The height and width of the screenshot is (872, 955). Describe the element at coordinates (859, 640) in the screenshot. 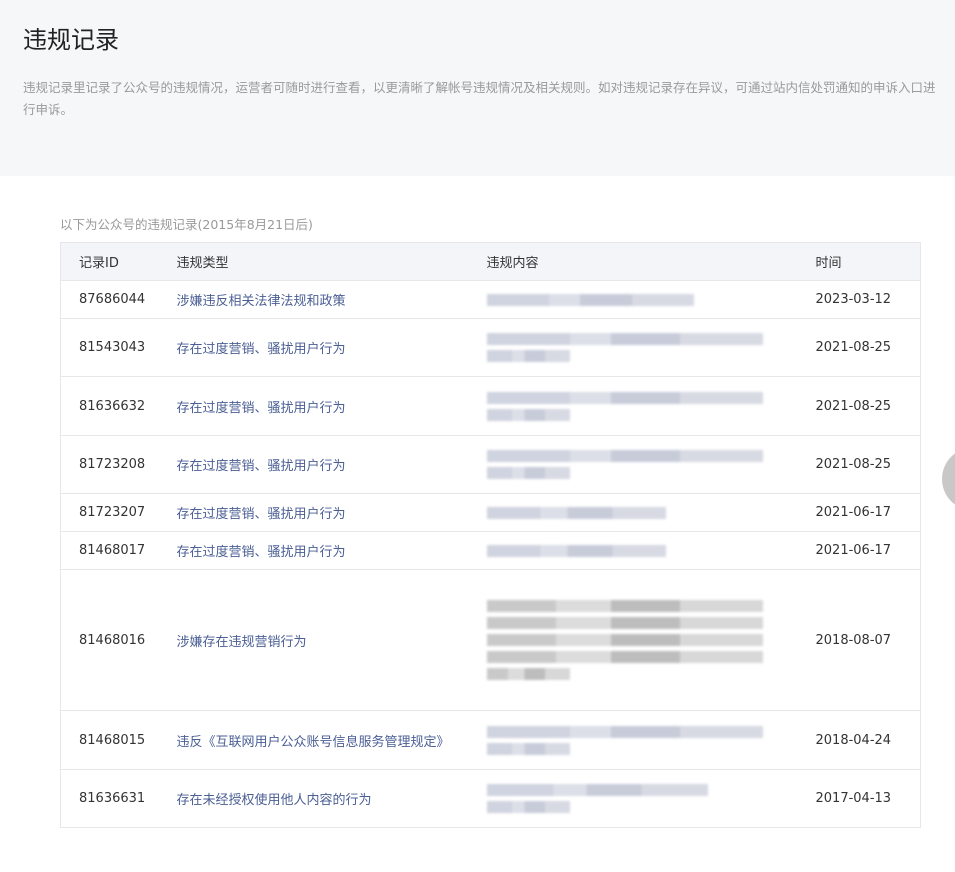

I see `record-date: 2018-08-07` at that location.